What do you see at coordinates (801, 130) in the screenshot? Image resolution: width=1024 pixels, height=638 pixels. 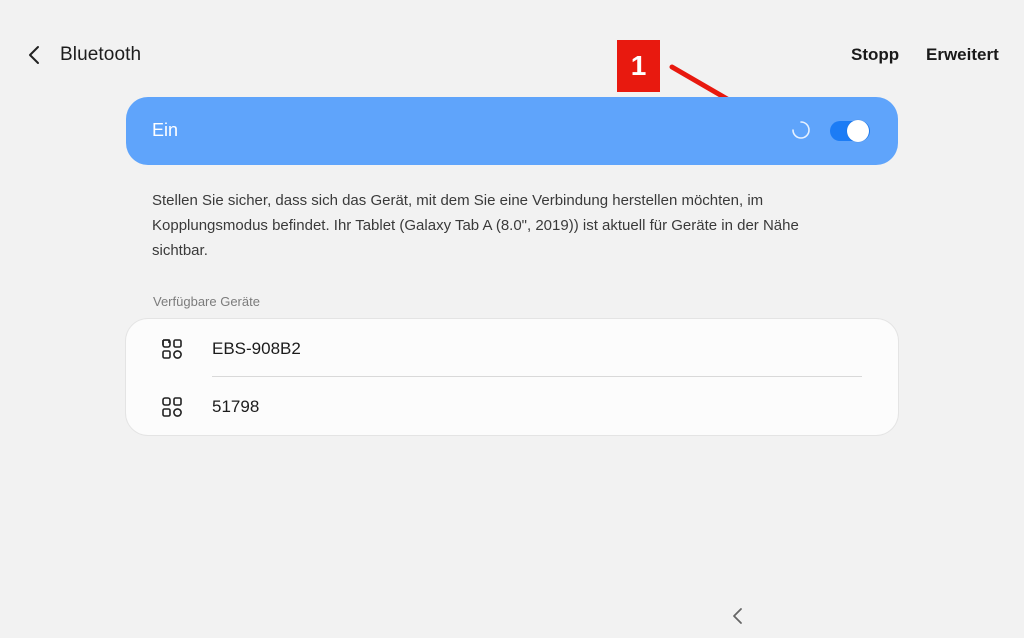 I see `scanning-spinner-icon` at bounding box center [801, 130].